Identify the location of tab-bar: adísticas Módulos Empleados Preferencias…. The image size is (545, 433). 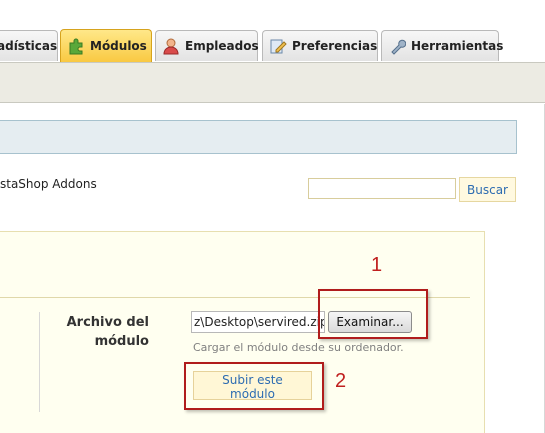
(272, 31).